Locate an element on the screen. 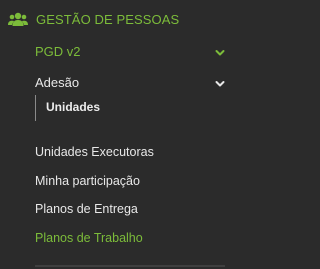  menu-item-planos-de-trabalho: Planos de Trabalho is located at coordinates (89, 238).